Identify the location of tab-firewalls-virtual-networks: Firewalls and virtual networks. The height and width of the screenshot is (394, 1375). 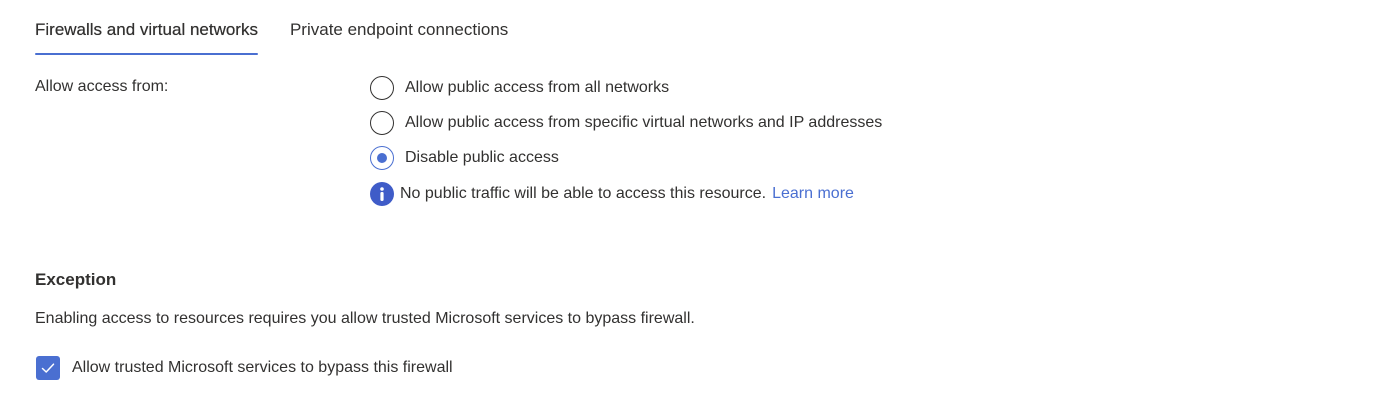
(146, 36).